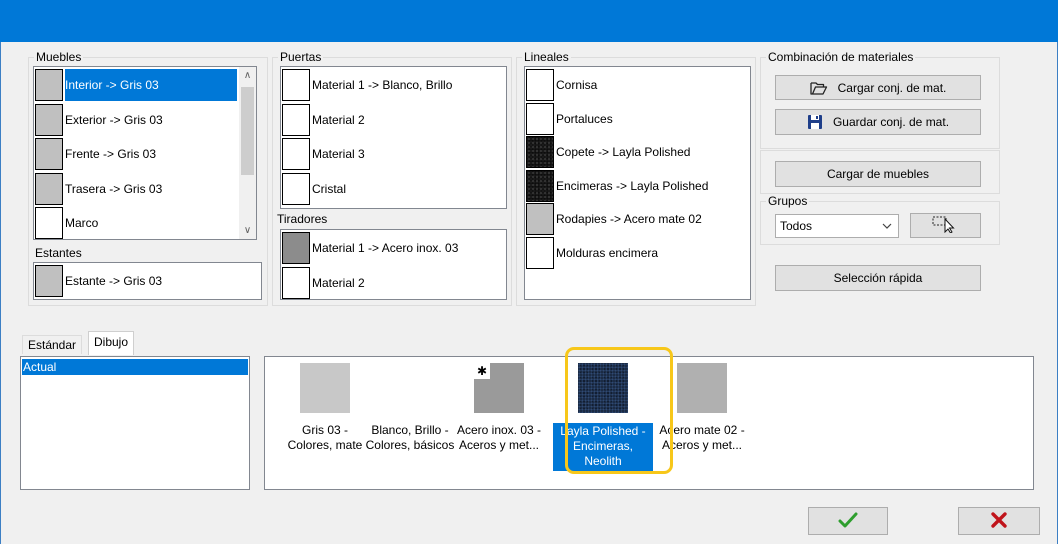 This screenshot has width=1058, height=544. What do you see at coordinates (887, 227) in the screenshot?
I see `chevron-down-icon` at bounding box center [887, 227].